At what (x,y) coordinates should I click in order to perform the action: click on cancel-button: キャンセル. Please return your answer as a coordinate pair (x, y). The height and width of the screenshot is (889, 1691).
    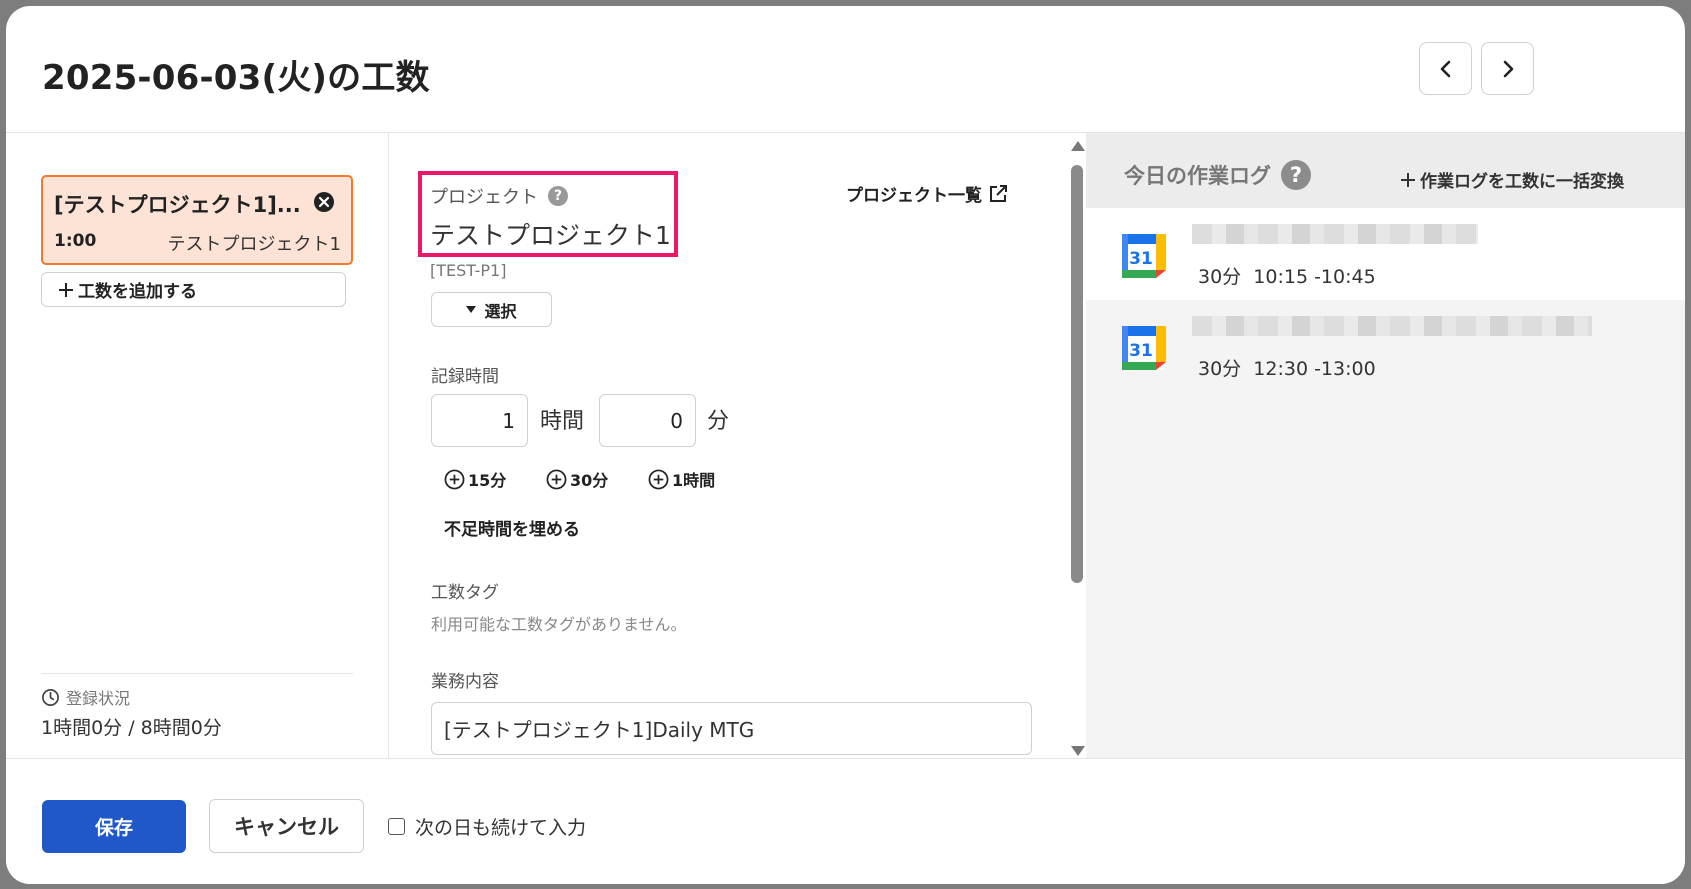
    Looking at the image, I should click on (286, 826).